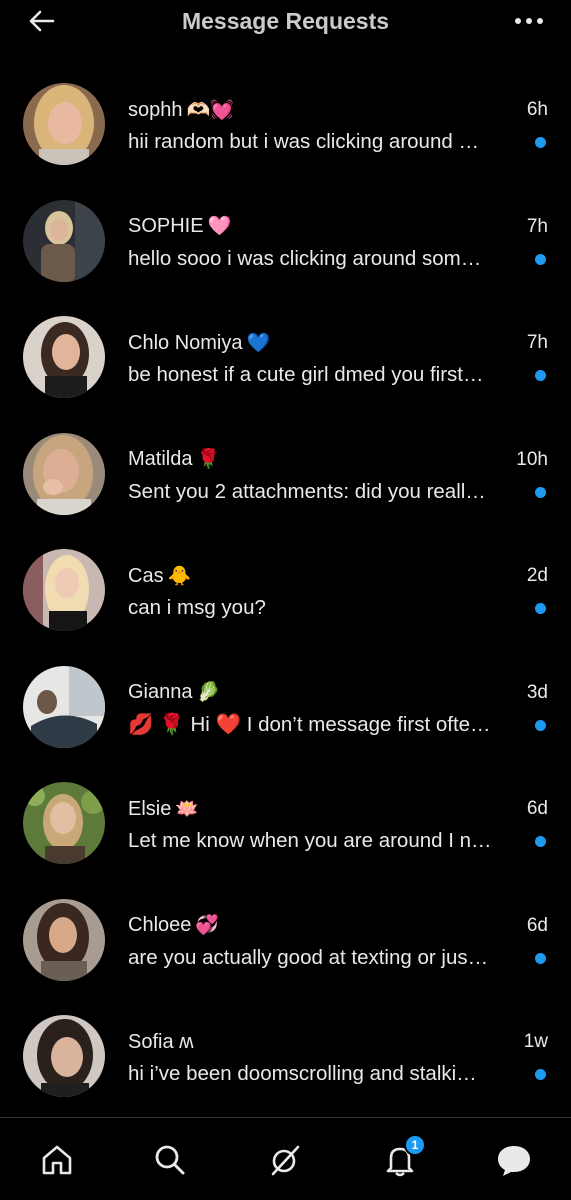 This screenshot has width=571, height=1200. What do you see at coordinates (160, 692) in the screenshot?
I see `sender-name: Gianna` at bounding box center [160, 692].